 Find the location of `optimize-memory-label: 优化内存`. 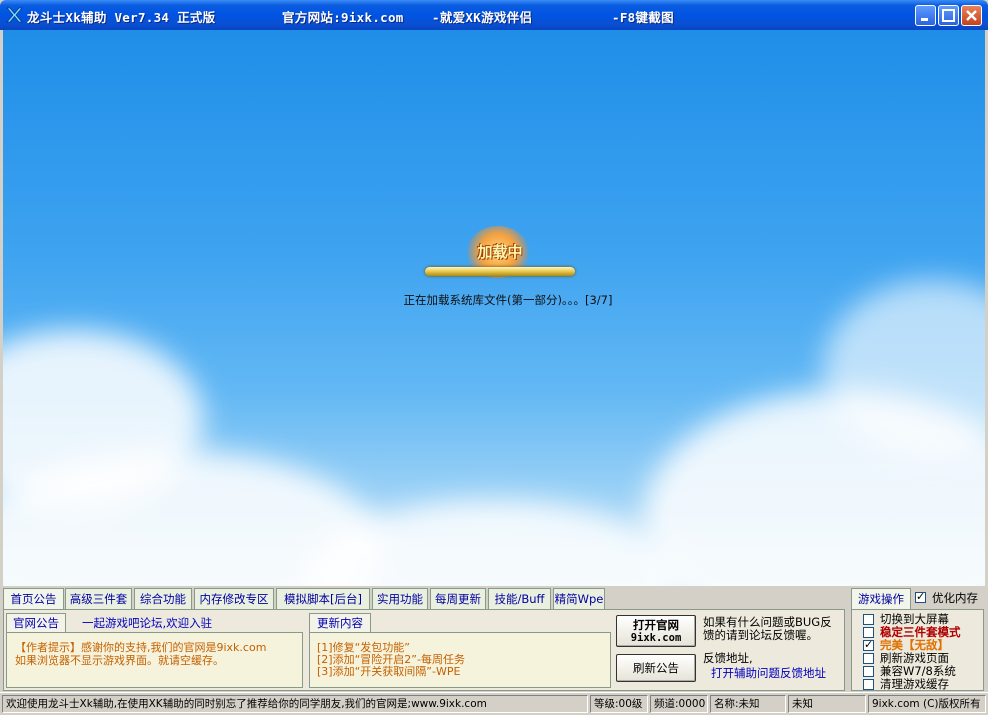

optimize-memory-label: 优化内存 is located at coordinates (955, 598).